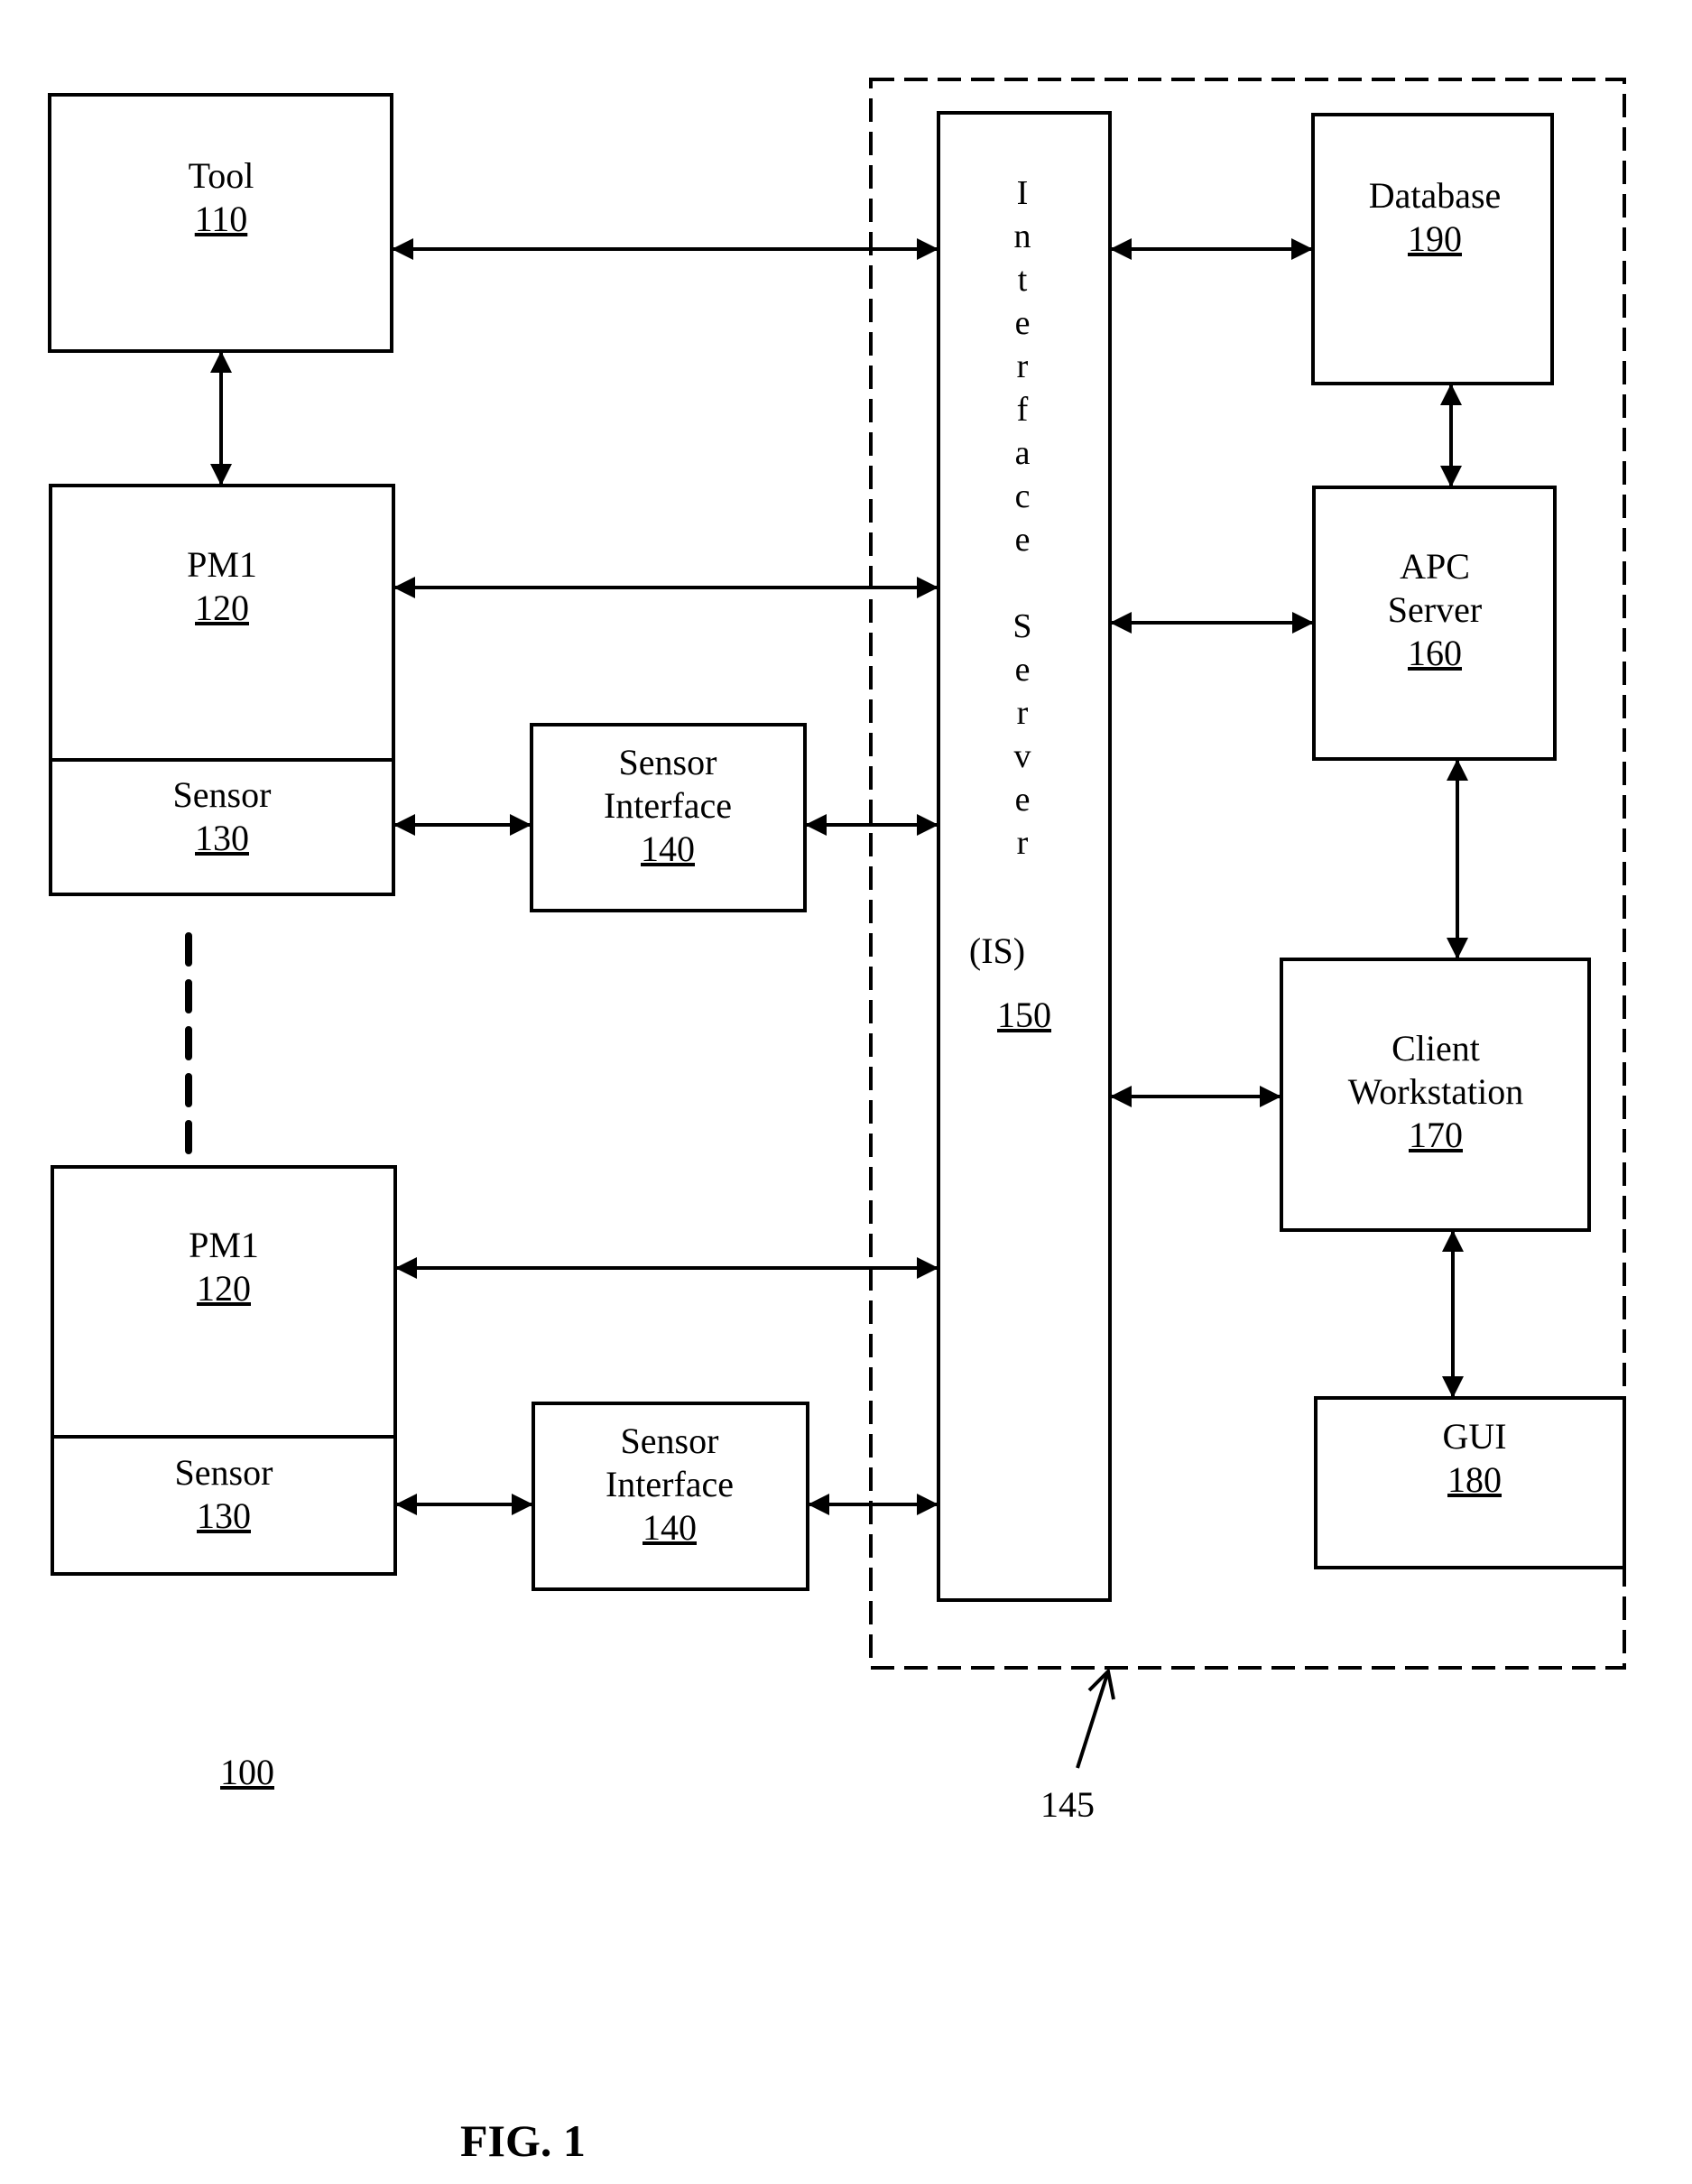 The height and width of the screenshot is (2184, 1692). Describe the element at coordinates (1023, 756) in the screenshot. I see `interface-server-letter: v` at that location.